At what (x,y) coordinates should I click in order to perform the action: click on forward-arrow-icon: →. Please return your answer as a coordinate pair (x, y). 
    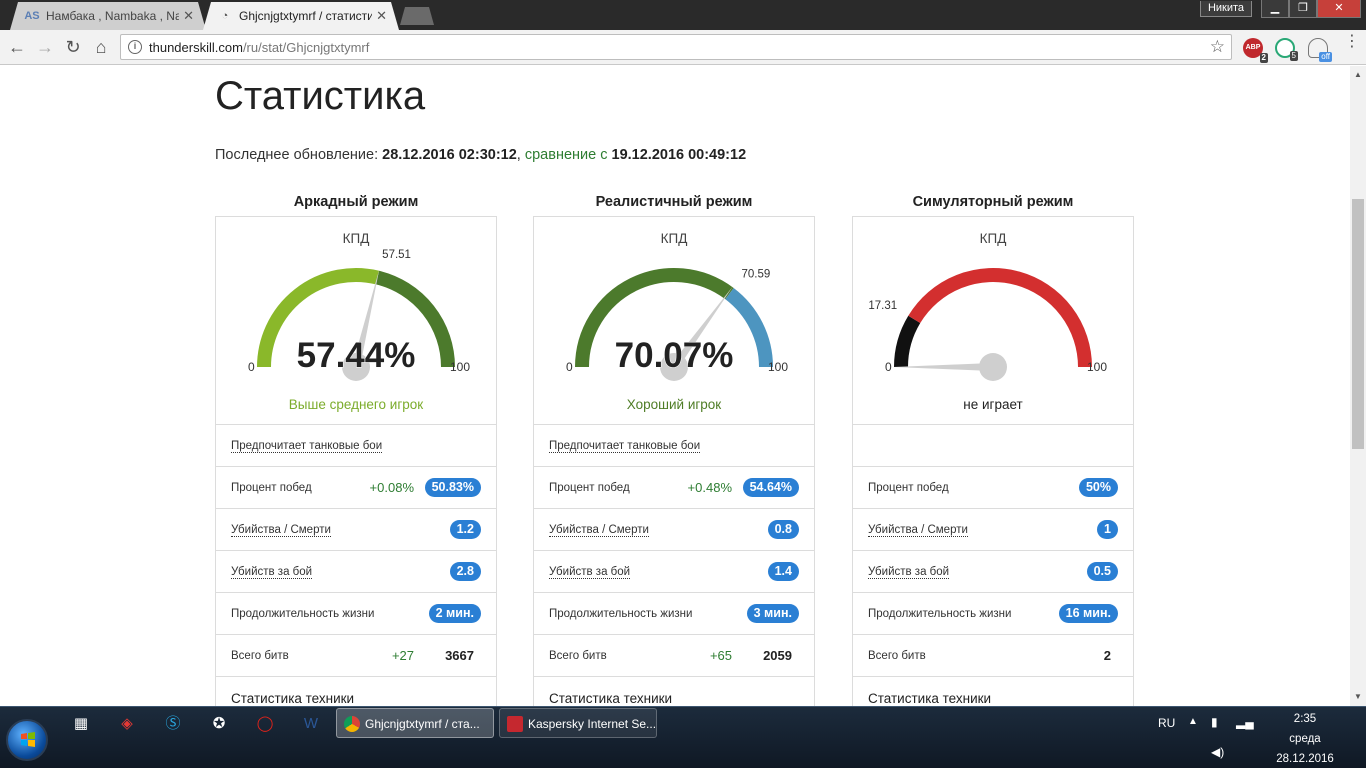
    Looking at the image, I should click on (45, 48).